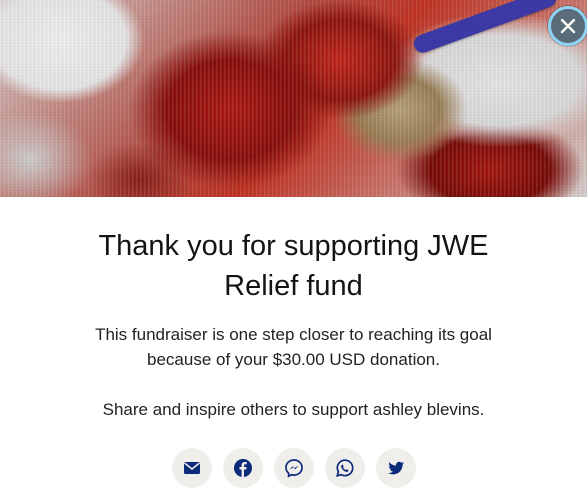 The width and height of the screenshot is (587, 500). I want to click on share-email-button, so click(191, 468).